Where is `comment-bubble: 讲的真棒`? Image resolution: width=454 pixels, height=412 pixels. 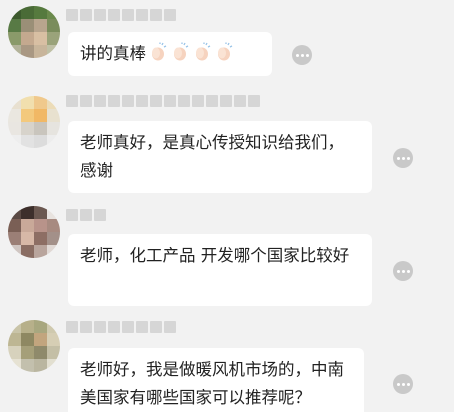 comment-bubble: 讲的真棒 is located at coordinates (170, 54).